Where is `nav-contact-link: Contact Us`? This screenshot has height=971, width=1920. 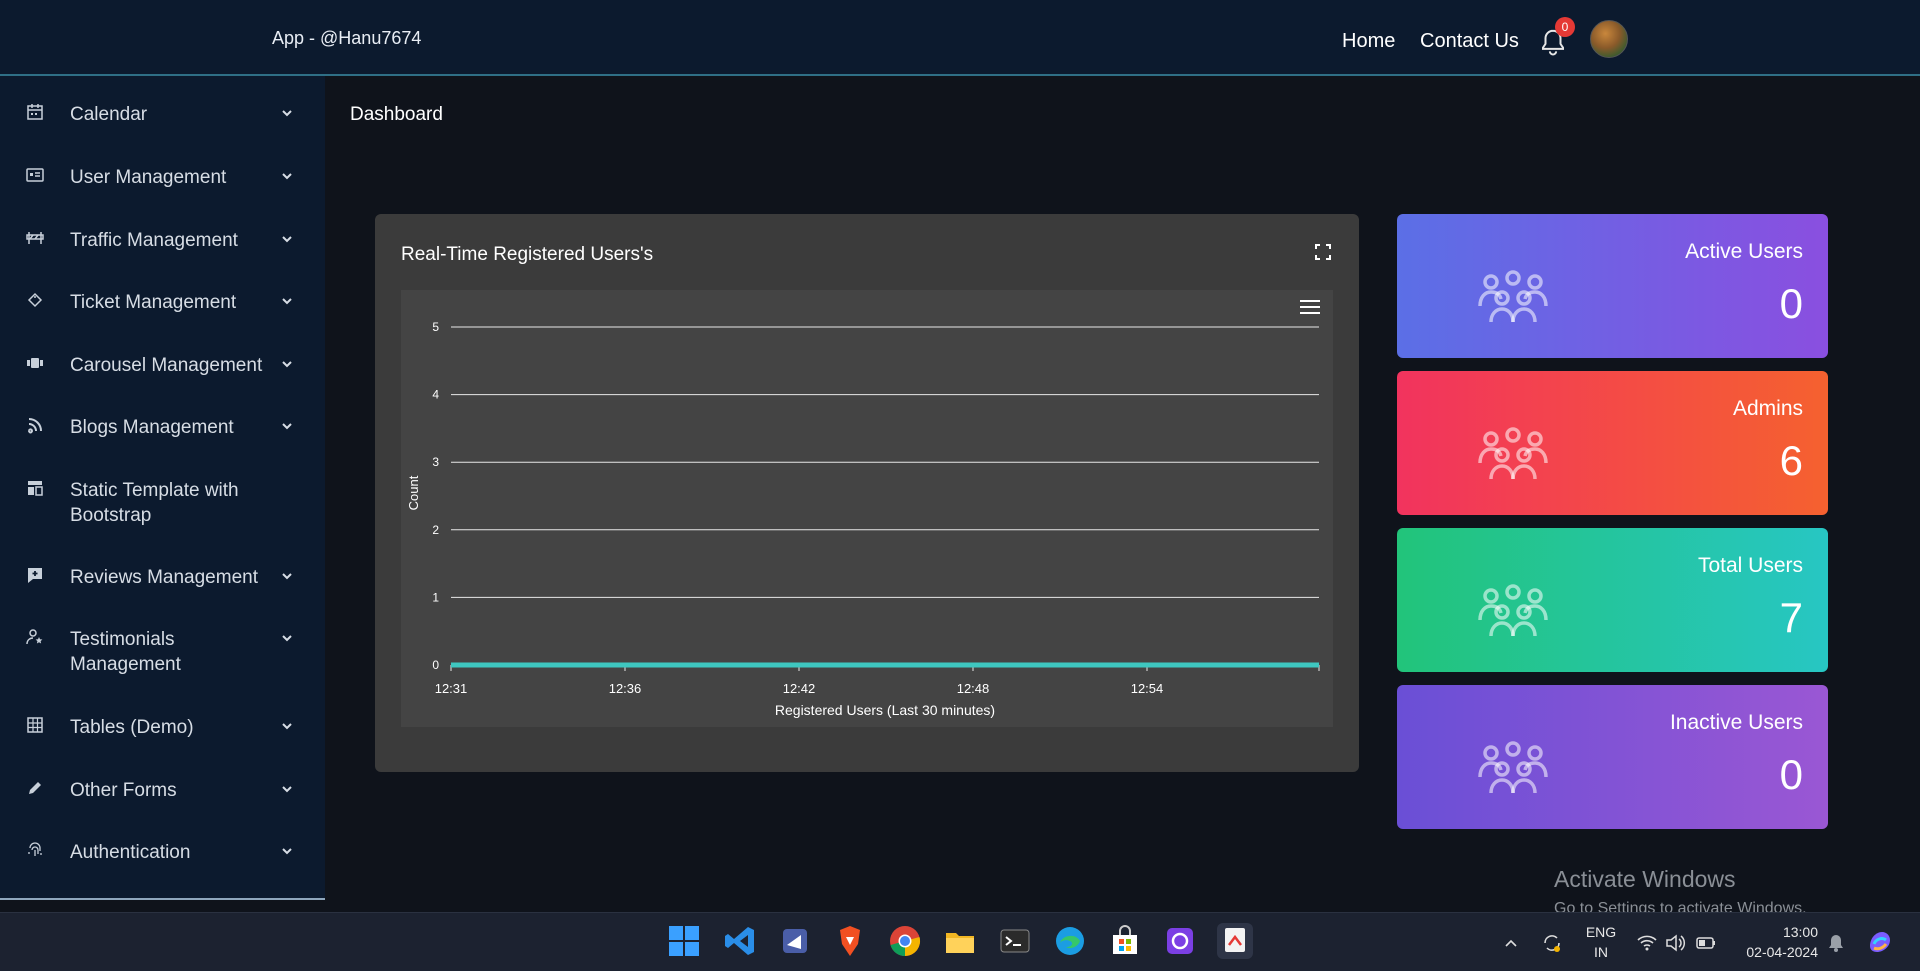 nav-contact-link: Contact Us is located at coordinates (1469, 41).